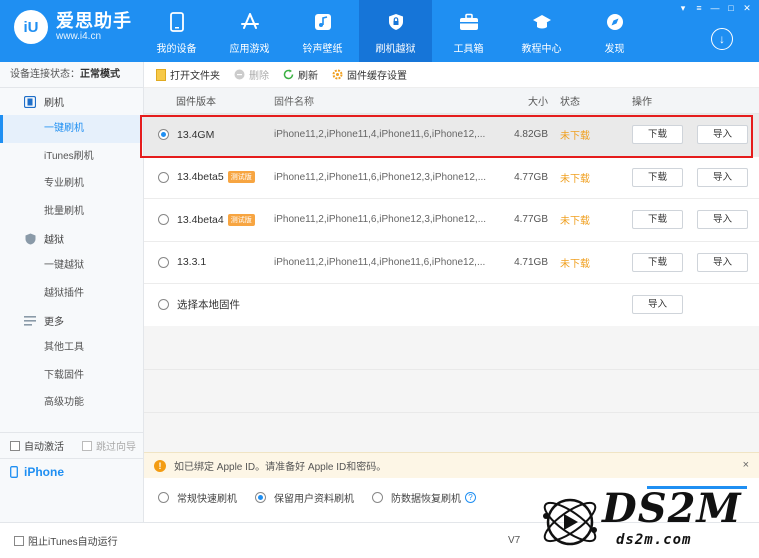  I want to click on sidebar-item-one-click-jailbreak: 一键越狱, so click(71, 266).